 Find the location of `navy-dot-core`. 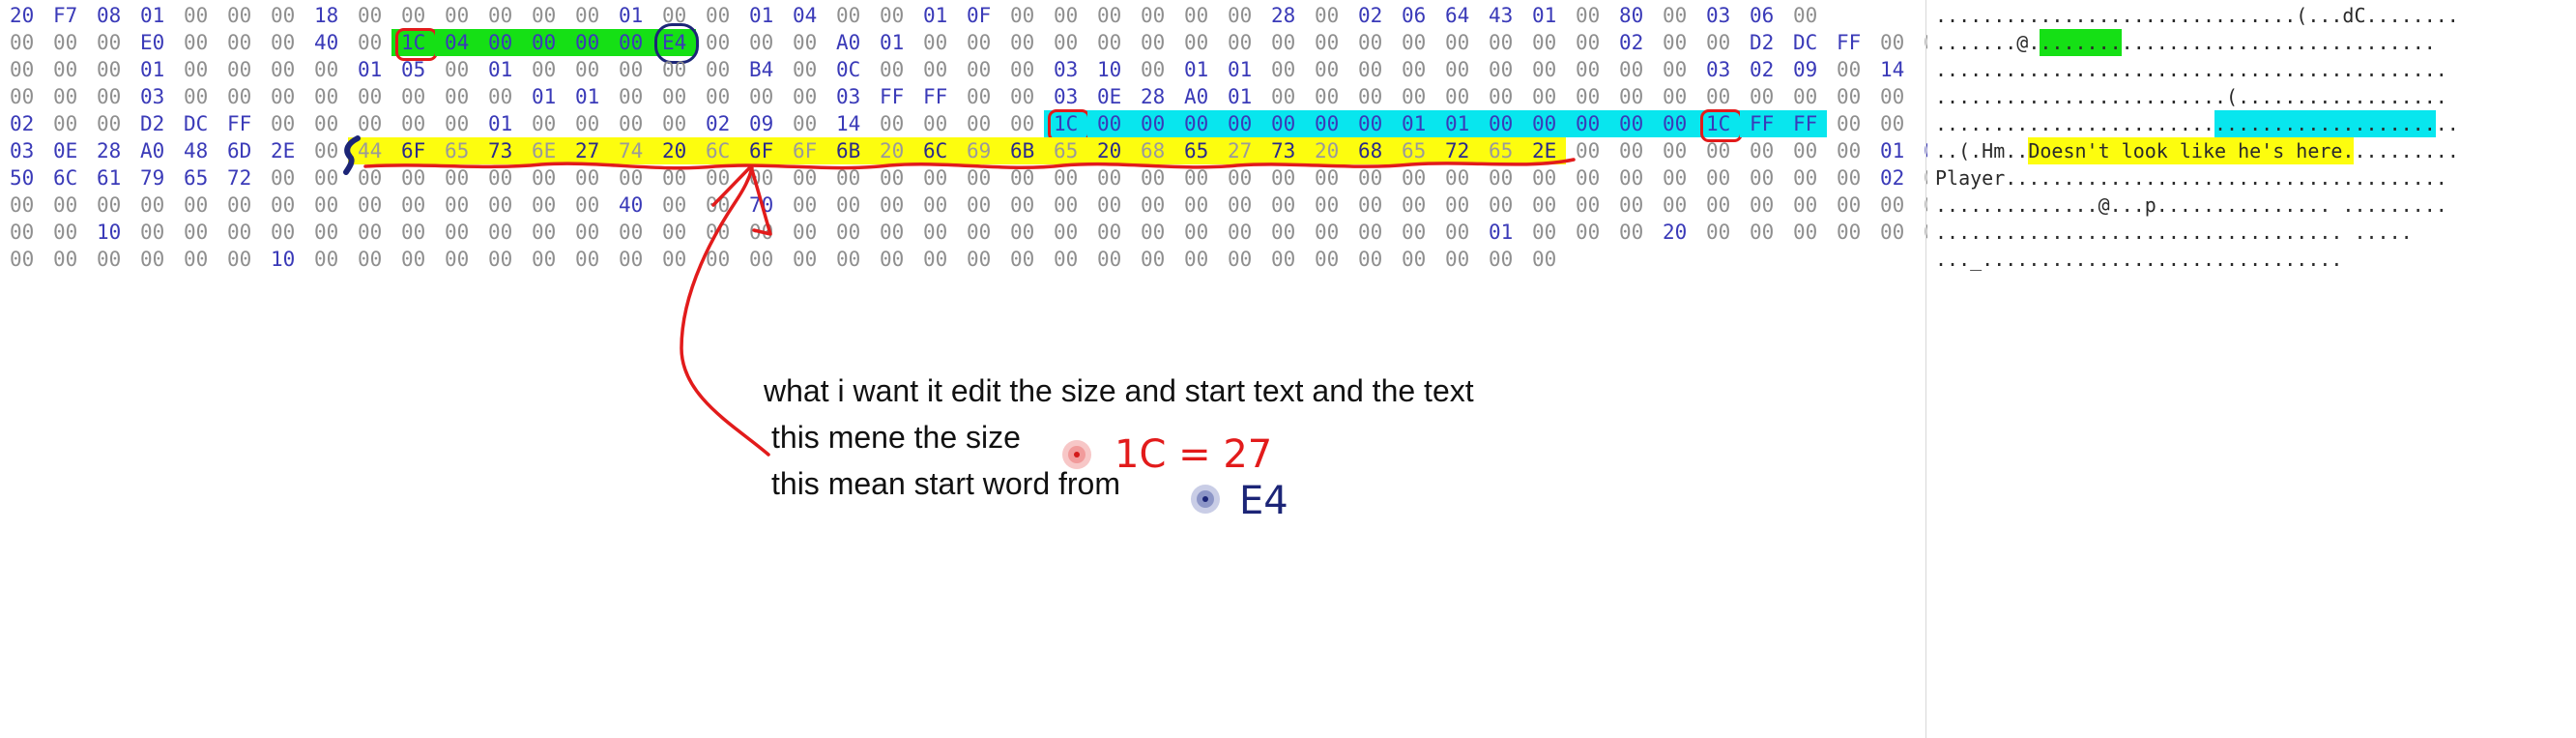

navy-dot-core is located at coordinates (1205, 499).